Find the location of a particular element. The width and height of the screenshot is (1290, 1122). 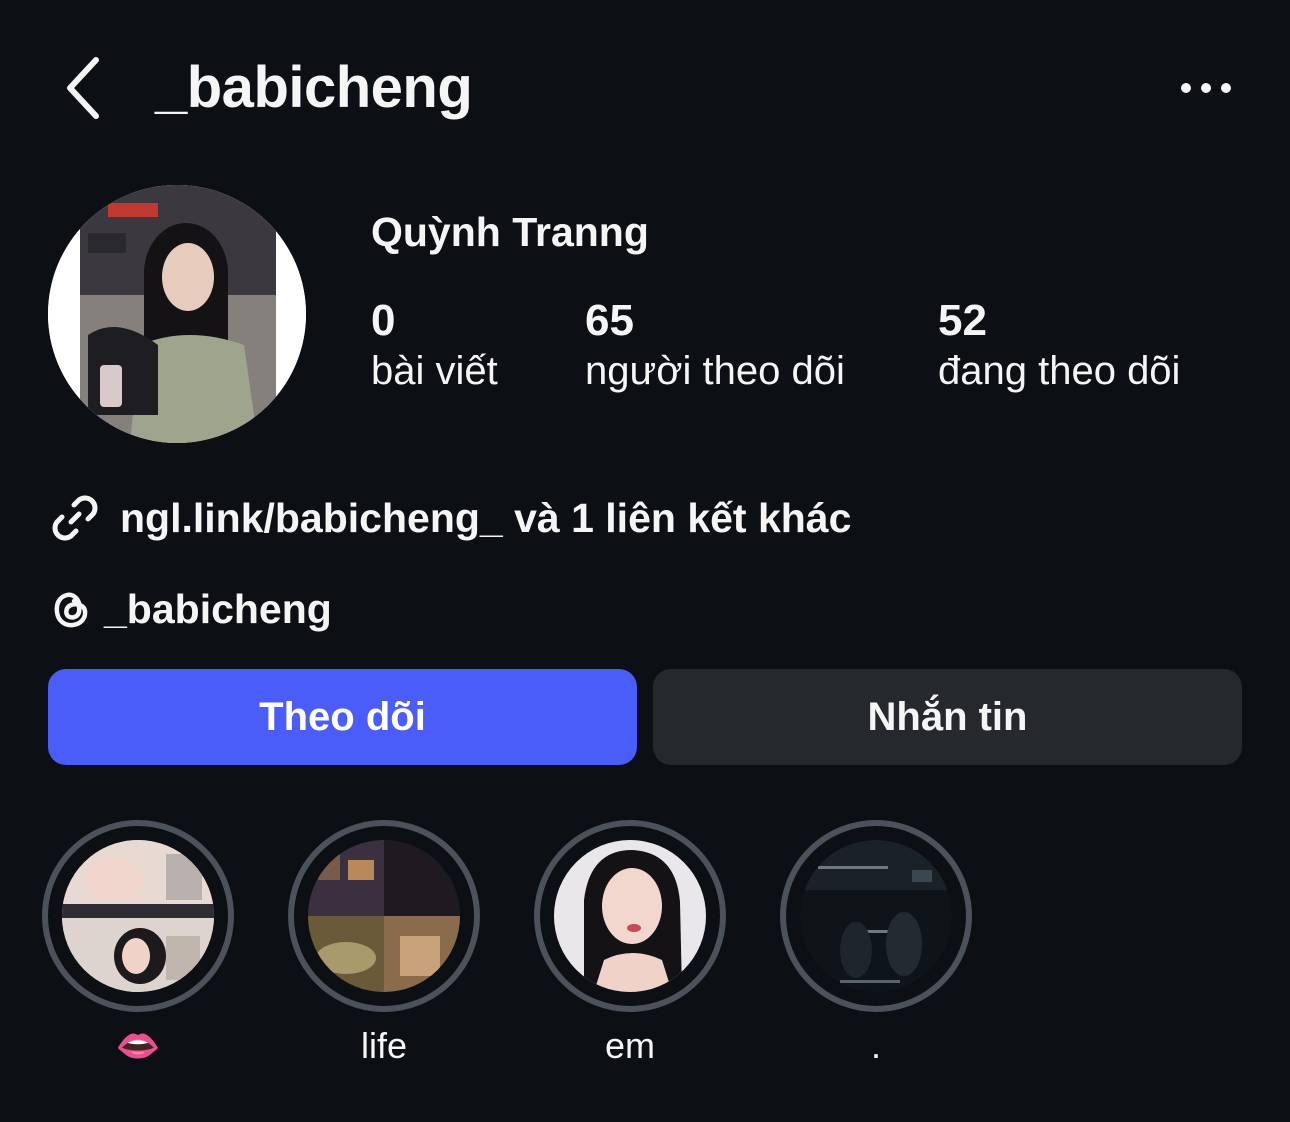

follow-button-label: Theo dõi is located at coordinates (342, 716).